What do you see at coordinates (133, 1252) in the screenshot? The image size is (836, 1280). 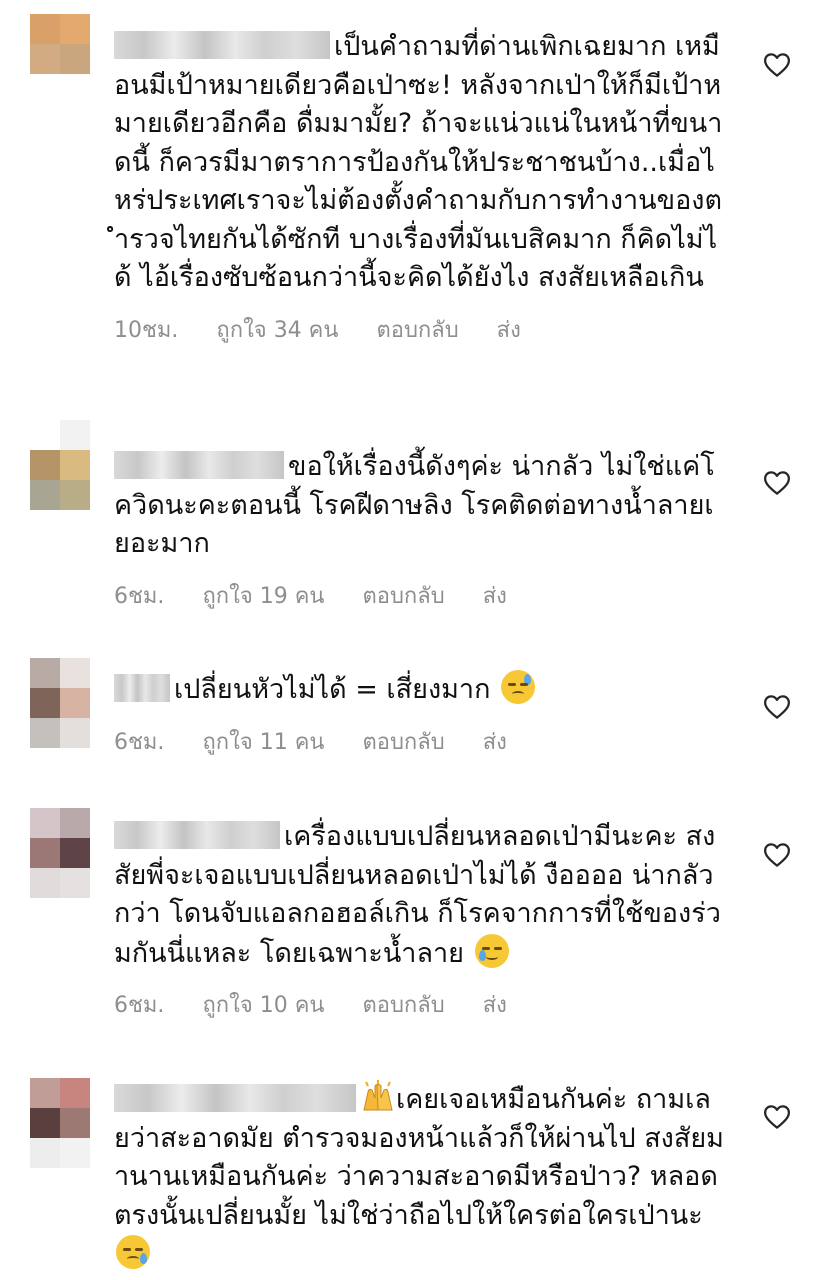 I see `face-holding-back-tears-icon` at bounding box center [133, 1252].